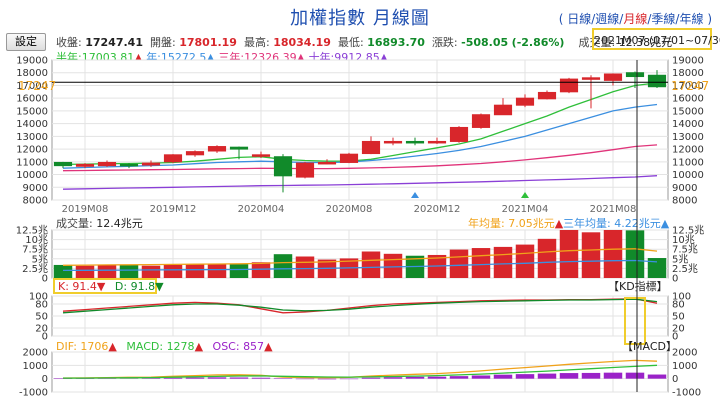 The height and width of the screenshot is (420, 720). Describe the element at coordinates (688, 61) in the screenshot. I see `price-tick-right: 19000` at that location.